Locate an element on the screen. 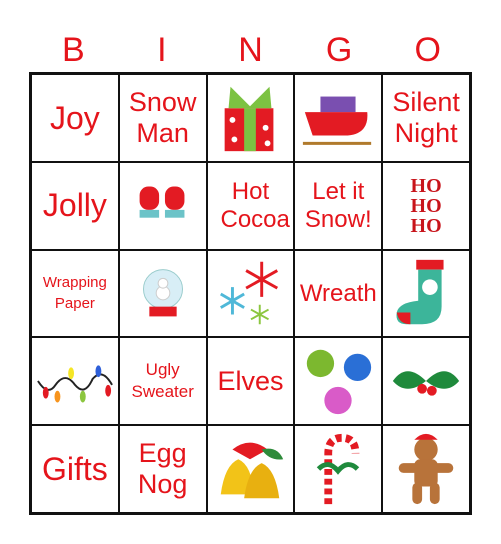  cell-lights is located at coordinates (75, 381).